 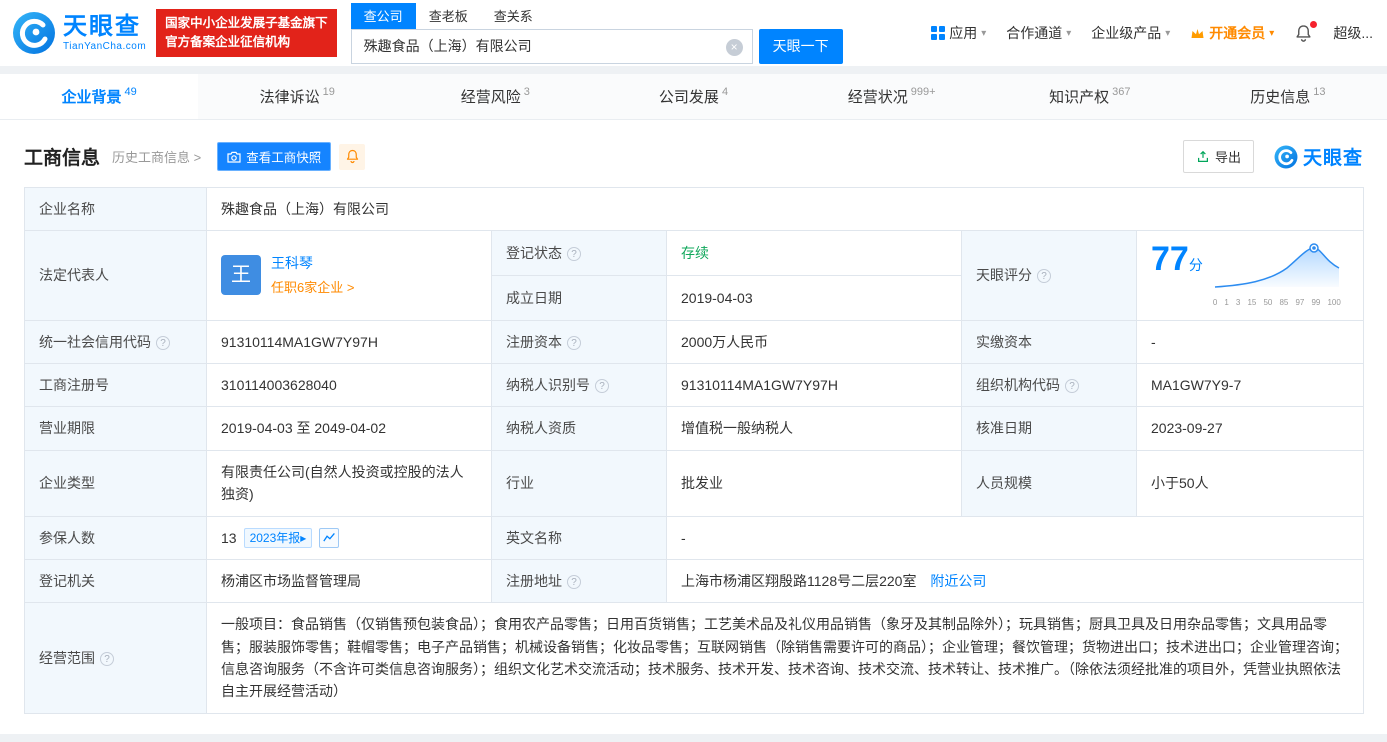 What do you see at coordinates (329, 537) in the screenshot?
I see `insured-trend-icon` at bounding box center [329, 537].